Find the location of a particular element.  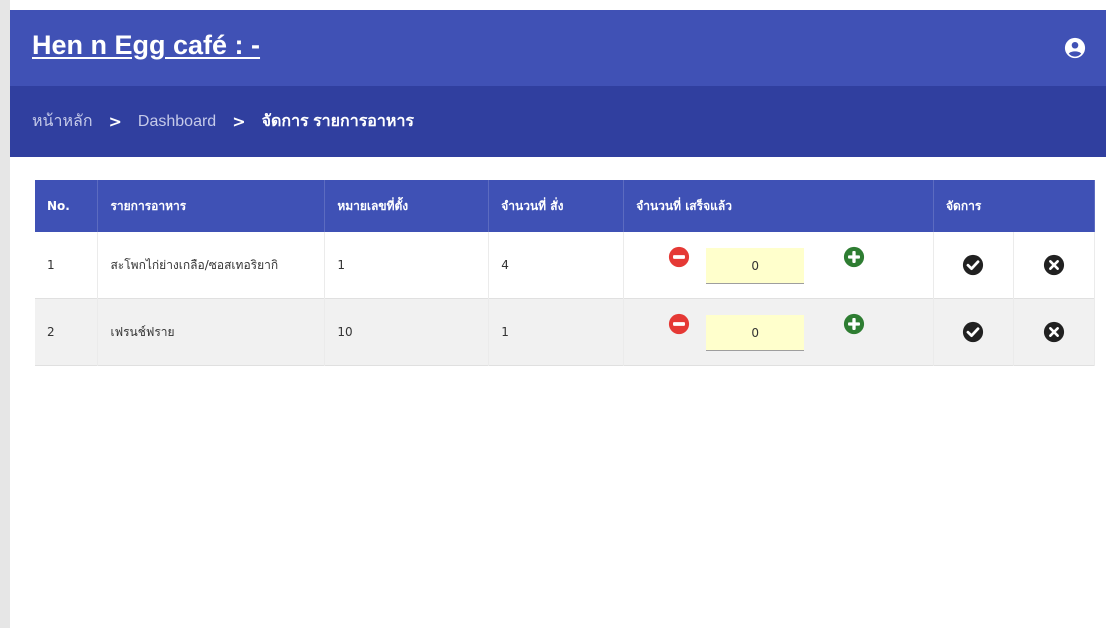

row-number: 2 is located at coordinates (67, 332).